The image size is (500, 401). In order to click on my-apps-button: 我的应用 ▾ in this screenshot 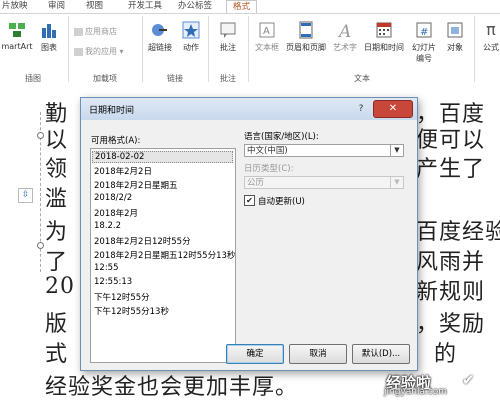, I will do `click(99, 52)`.